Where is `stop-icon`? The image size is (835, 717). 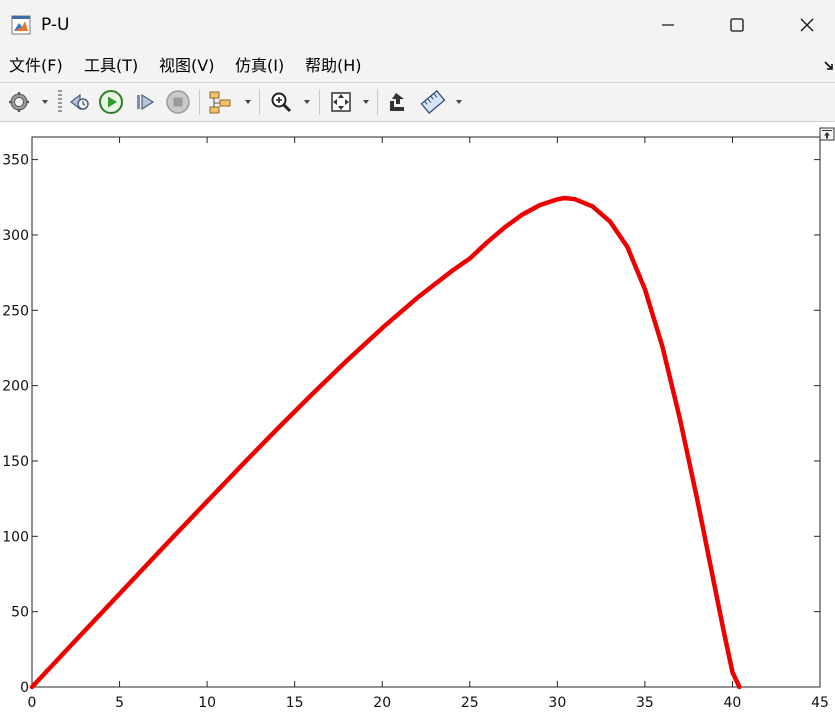 stop-icon is located at coordinates (178, 102).